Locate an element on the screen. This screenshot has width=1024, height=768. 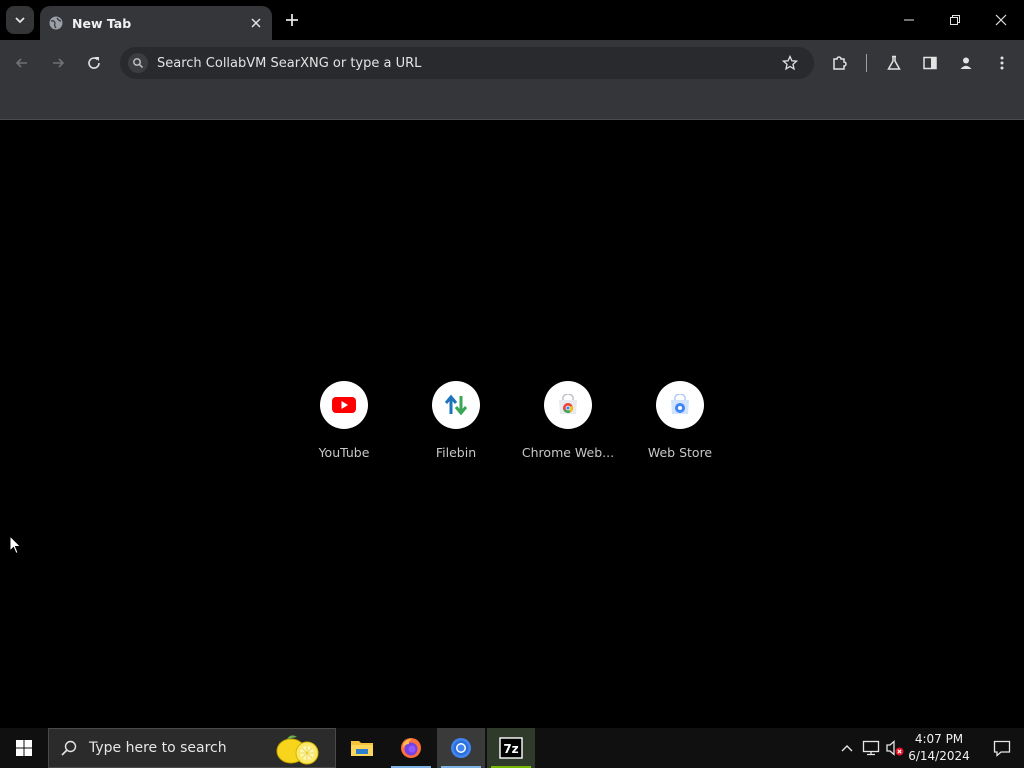
mouse-cursor-icon is located at coordinates (15, 545).